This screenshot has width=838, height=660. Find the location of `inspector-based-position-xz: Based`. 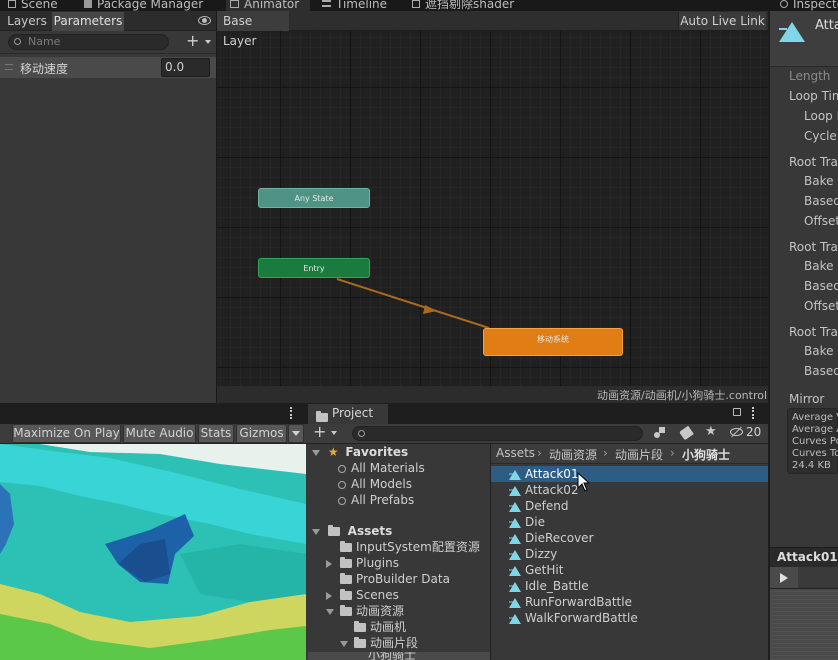

inspector-based-position-xz: Based is located at coordinates (821, 371).